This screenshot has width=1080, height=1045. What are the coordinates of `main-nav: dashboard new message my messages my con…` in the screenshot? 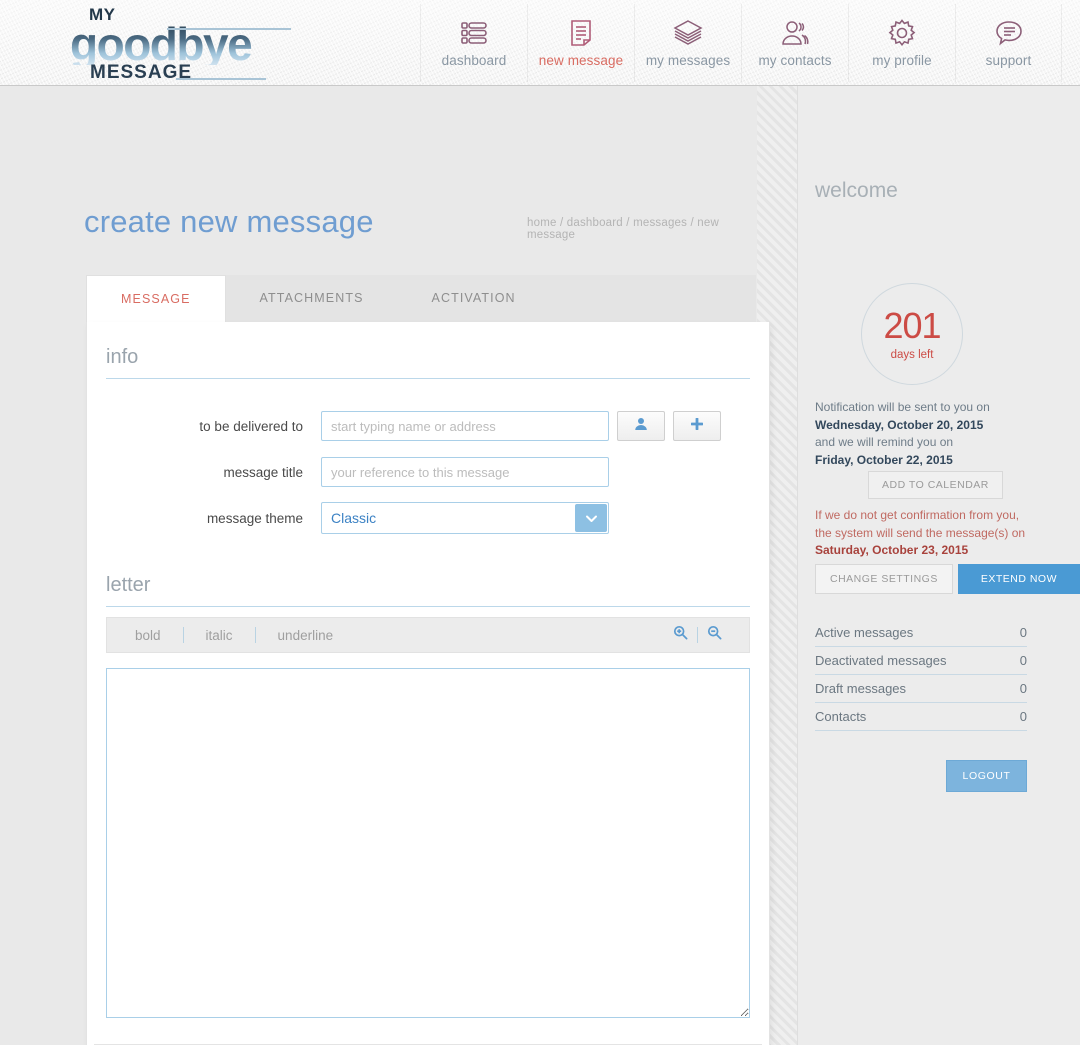 It's located at (741, 43).